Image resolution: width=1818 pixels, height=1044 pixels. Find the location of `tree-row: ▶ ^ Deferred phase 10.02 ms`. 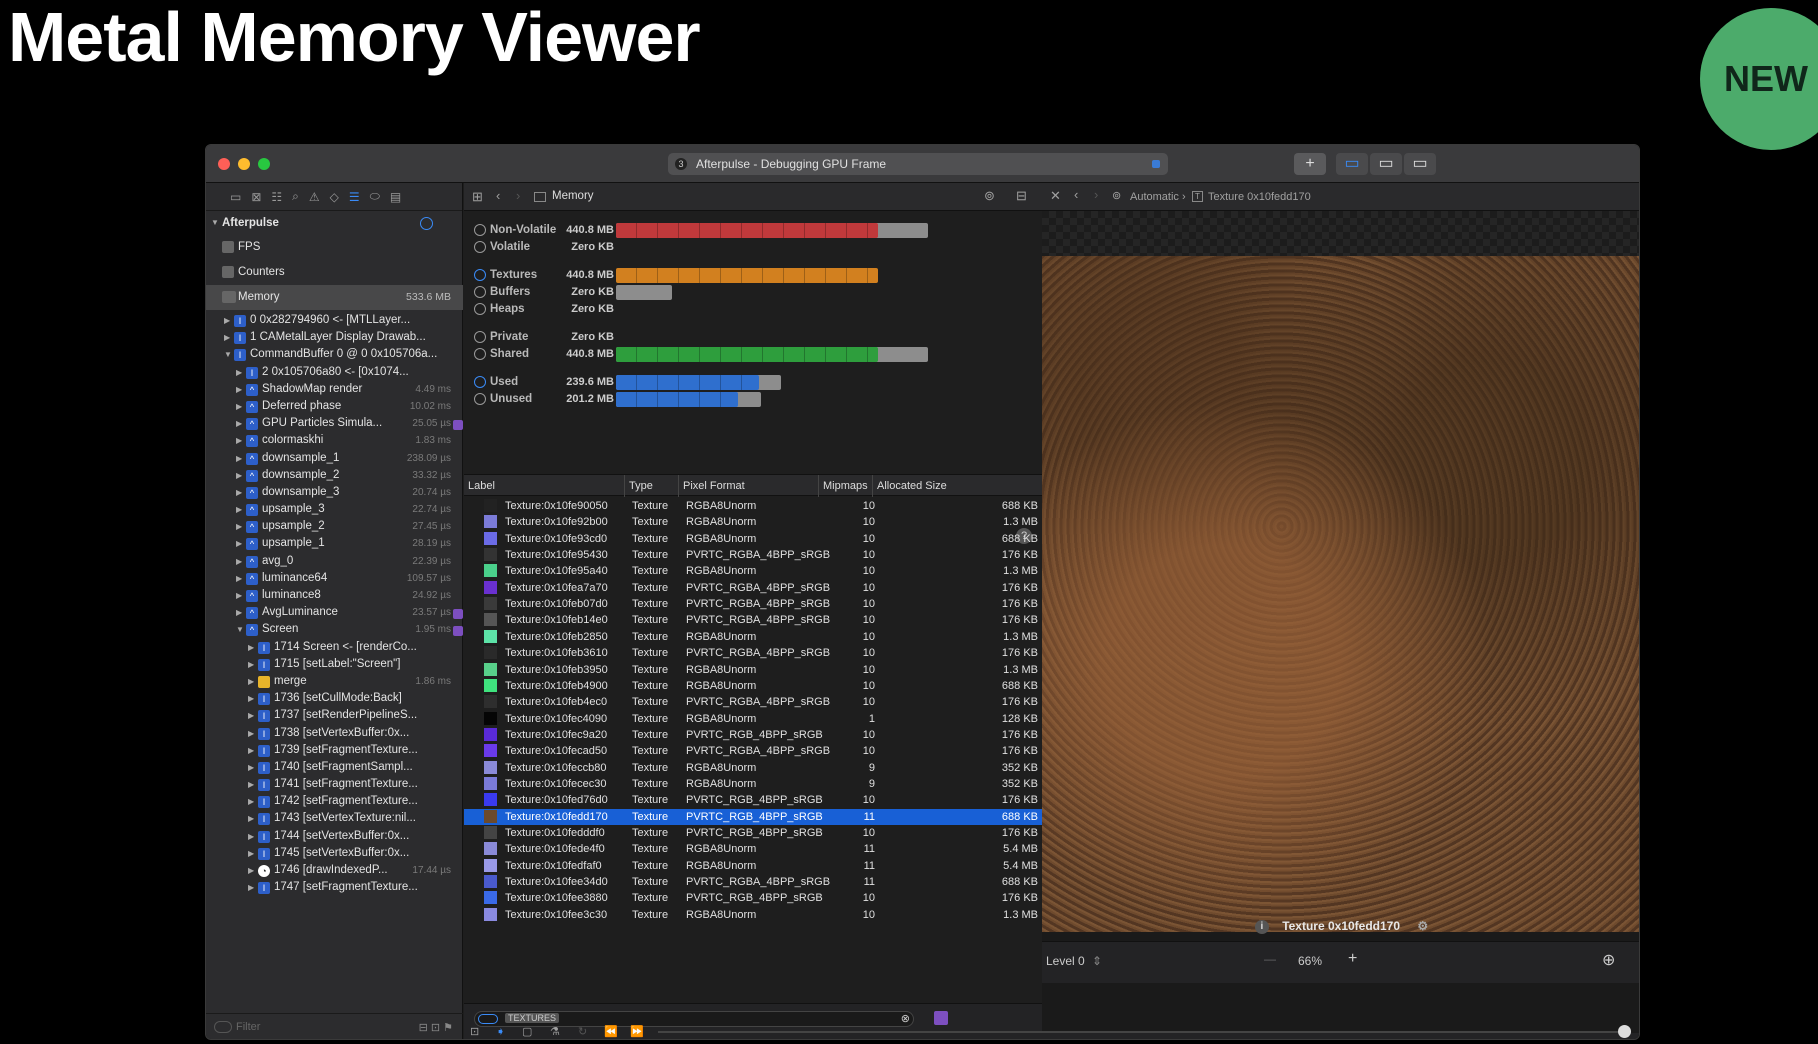

tree-row: ▶ ^ Deferred phase 10.02 ms is located at coordinates (334, 406).